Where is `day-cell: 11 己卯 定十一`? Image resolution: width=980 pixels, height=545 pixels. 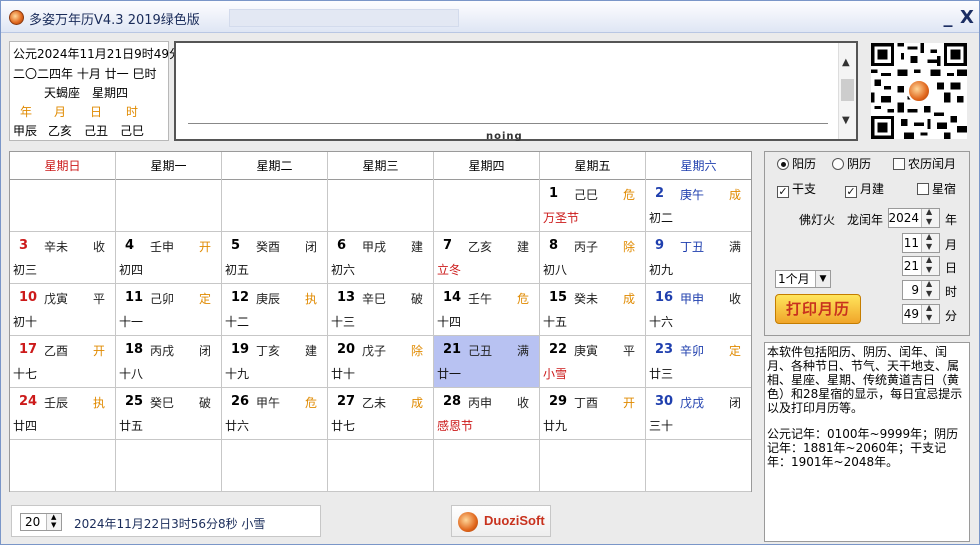
day-cell: 11 己卯 定十一 is located at coordinates (169, 310).